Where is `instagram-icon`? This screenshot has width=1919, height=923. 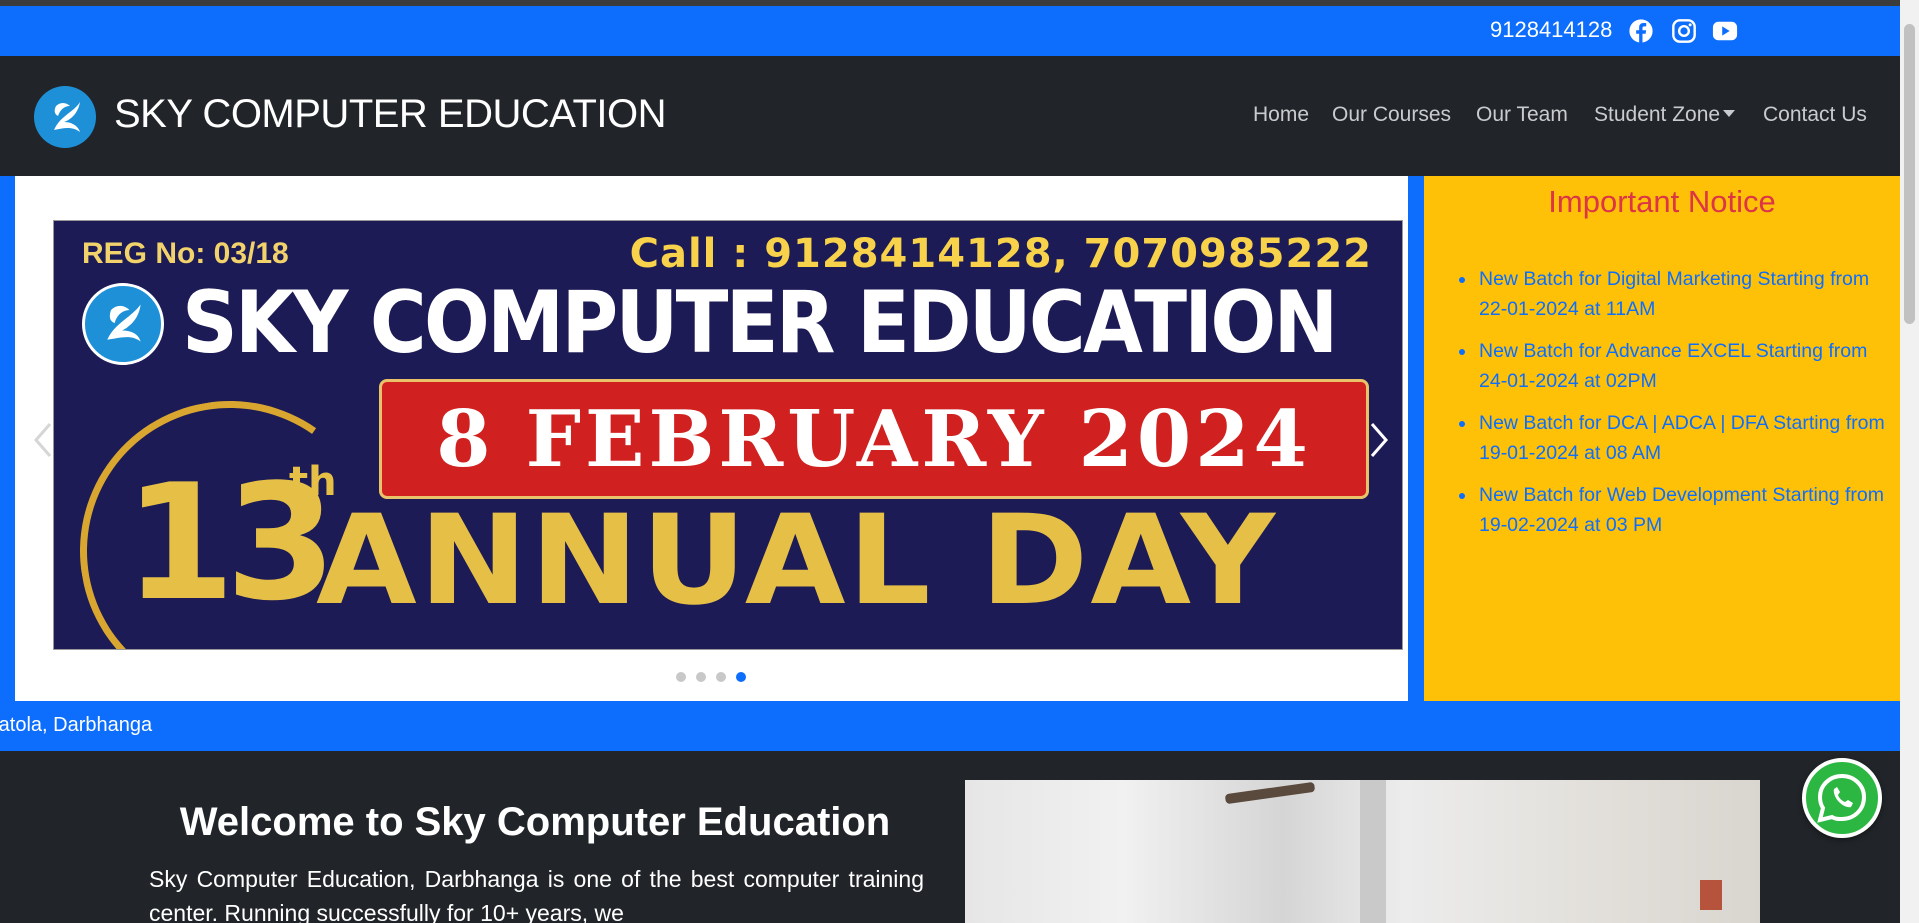 instagram-icon is located at coordinates (1684, 31).